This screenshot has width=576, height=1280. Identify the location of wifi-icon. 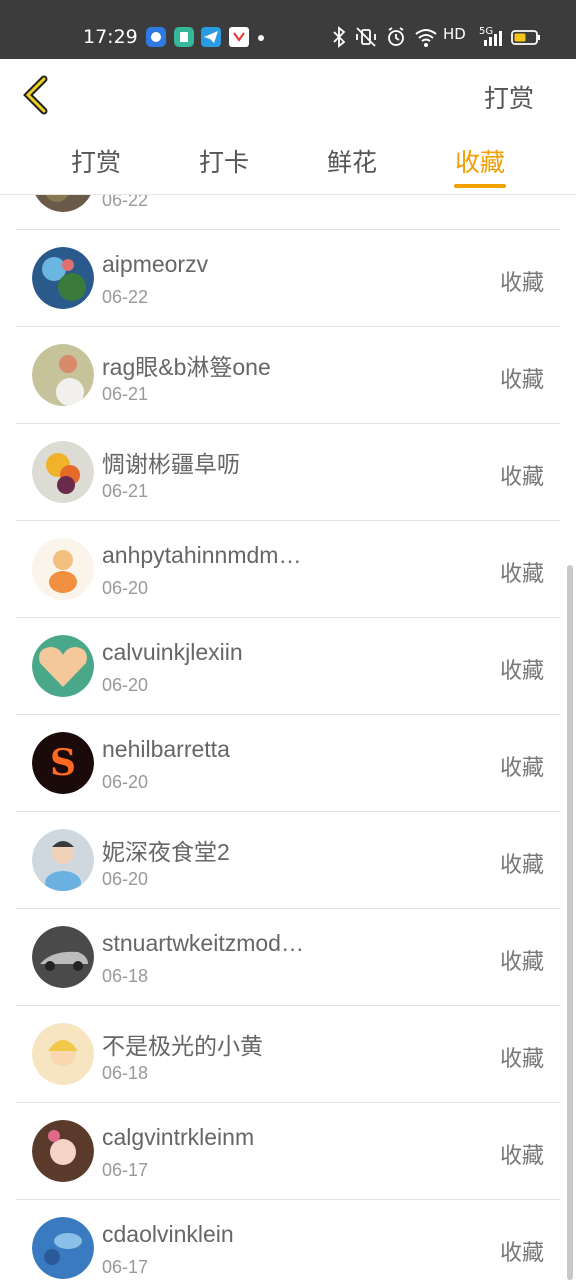
(426, 38).